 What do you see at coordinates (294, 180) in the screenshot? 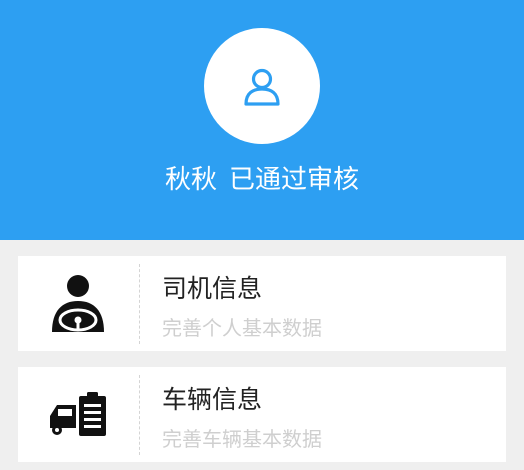
I see `status-text: 已通过审核` at bounding box center [294, 180].